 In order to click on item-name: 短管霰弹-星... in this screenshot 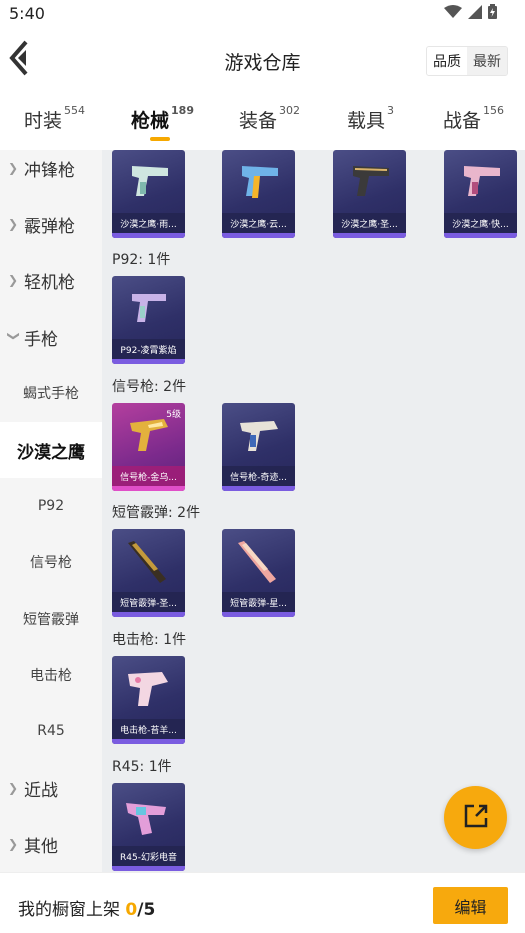, I will do `click(258, 603)`.